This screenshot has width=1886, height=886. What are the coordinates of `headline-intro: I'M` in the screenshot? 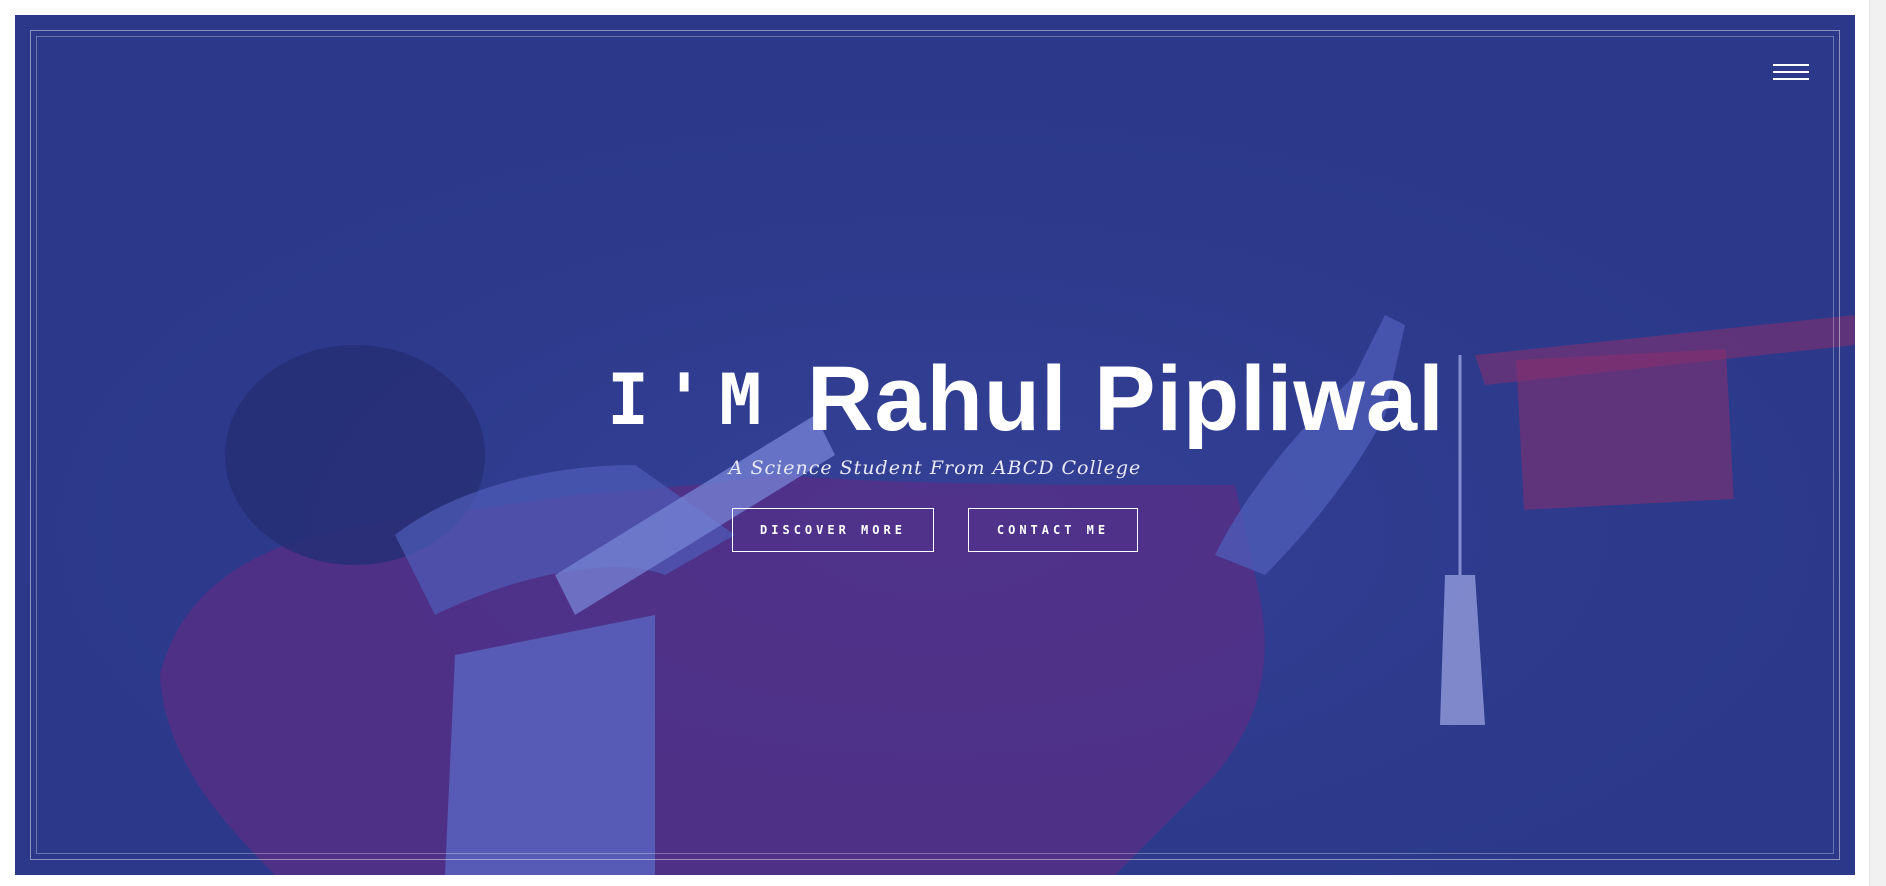 It's located at (691, 400).